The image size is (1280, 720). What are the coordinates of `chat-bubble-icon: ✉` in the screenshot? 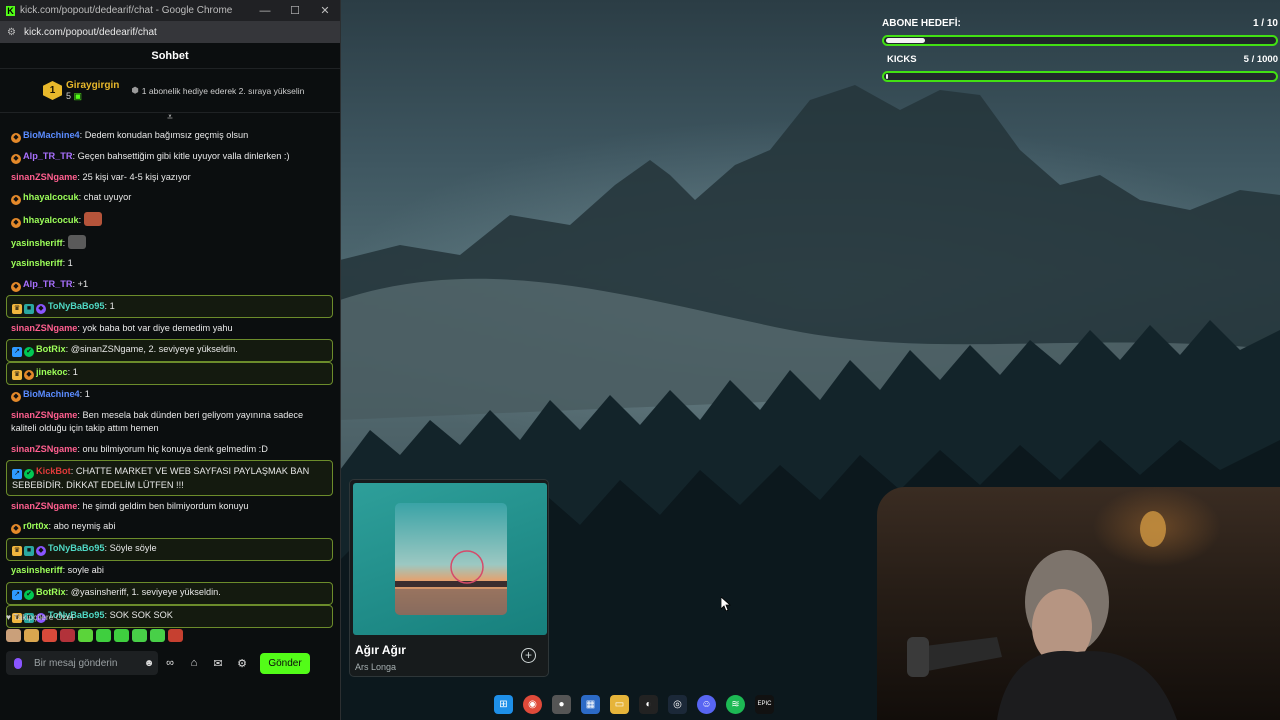 It's located at (218, 663).